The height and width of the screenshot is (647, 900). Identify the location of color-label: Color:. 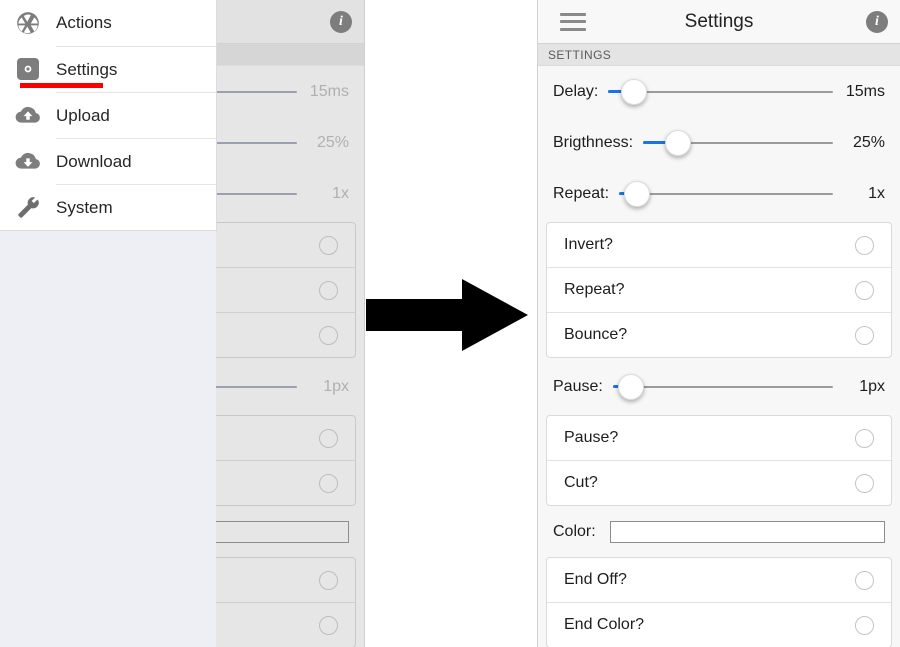
(574, 531).